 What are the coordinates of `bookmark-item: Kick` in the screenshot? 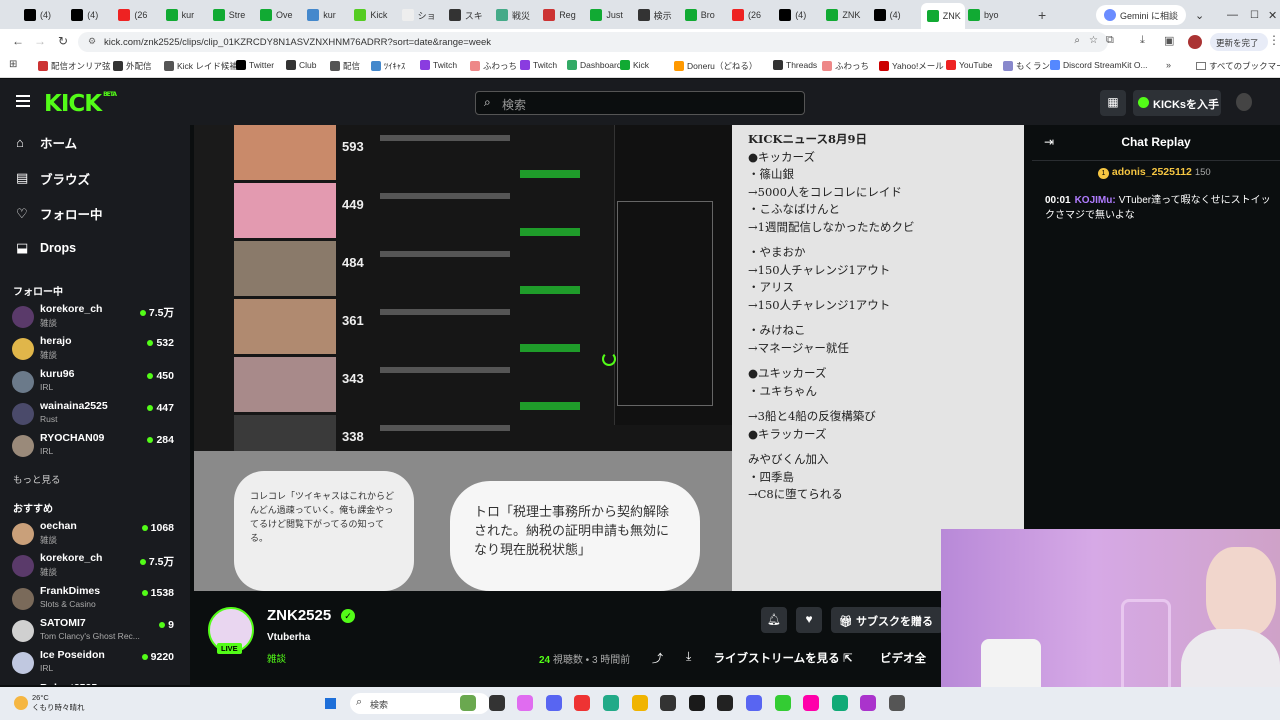 It's located at (634, 65).